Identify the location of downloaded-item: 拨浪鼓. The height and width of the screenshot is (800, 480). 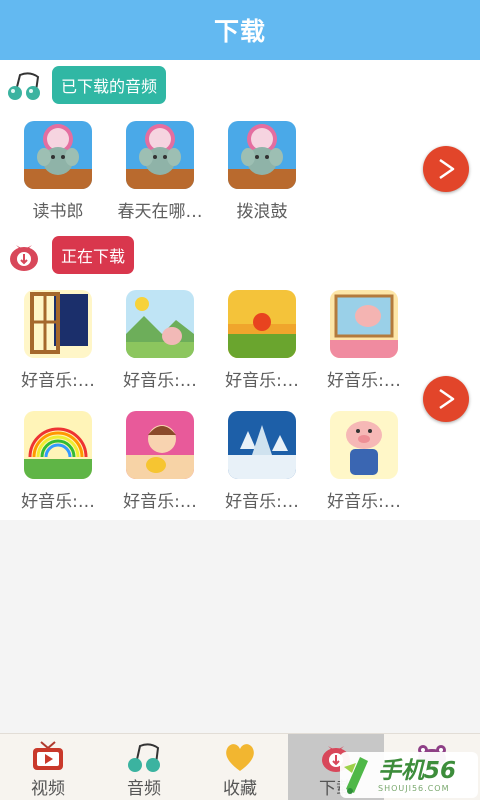
(262, 176).